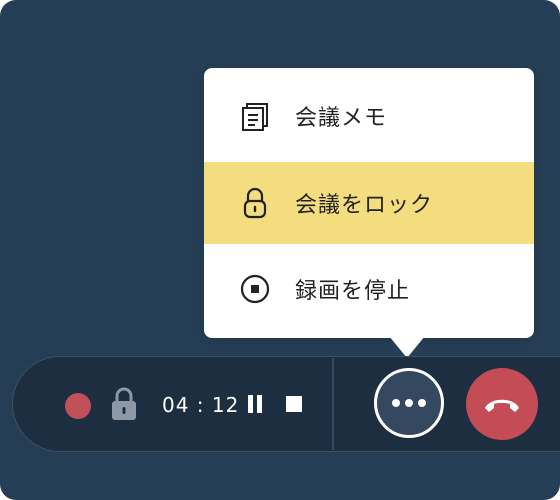 The width and height of the screenshot is (560, 500). I want to click on menu-pointer, so click(407, 347).